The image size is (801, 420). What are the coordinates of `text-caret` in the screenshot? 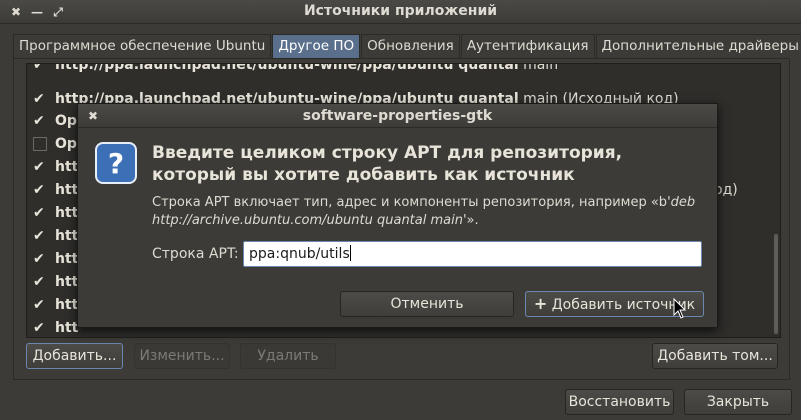 It's located at (350, 253).